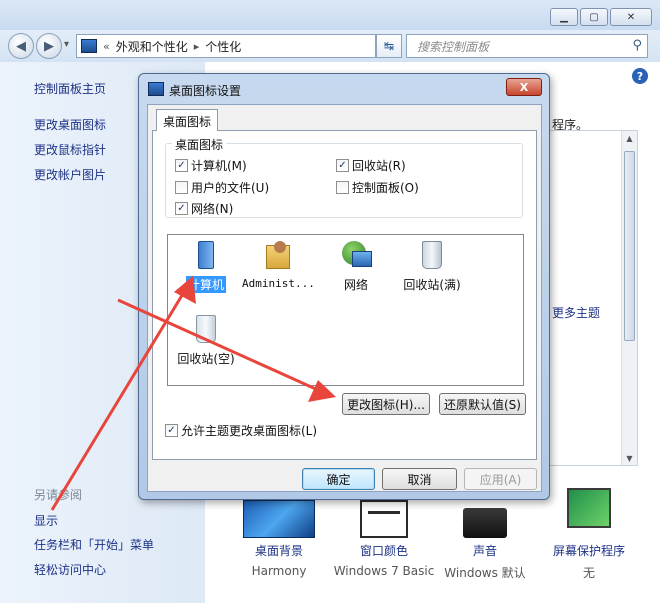 This screenshot has height=603, width=660. What do you see at coordinates (230, 188) in the screenshot?
I see `checkbox-label: 用户的文件(U)` at bounding box center [230, 188].